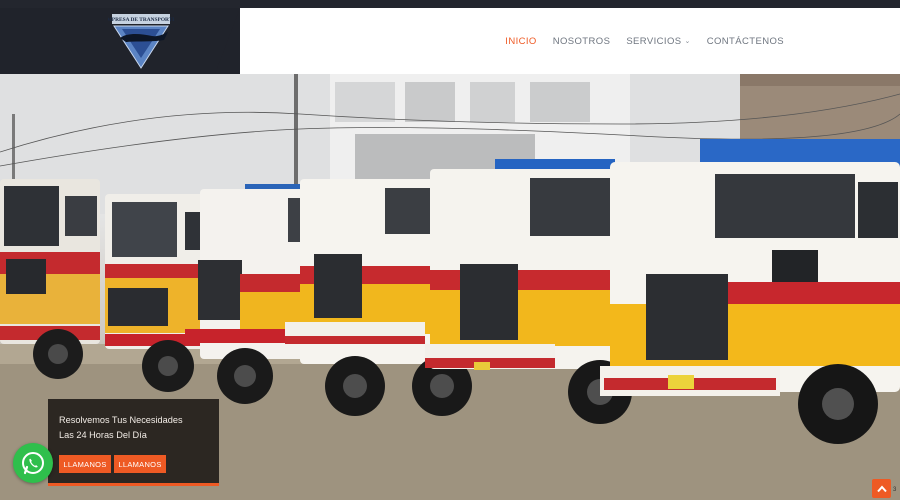  I want to click on call-button-1: LLAMANOS, so click(85, 464).